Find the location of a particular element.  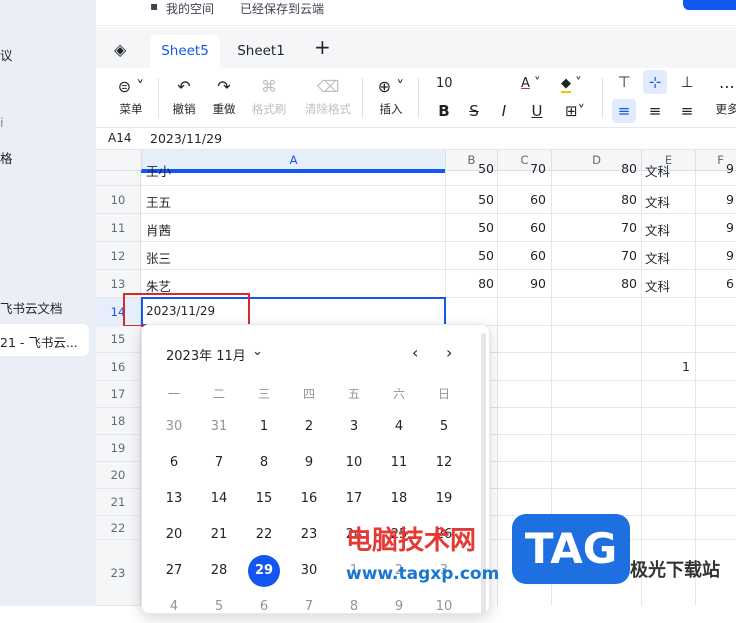

menu-button: ⊜ ˅ 菜单 is located at coordinates (131, 96).